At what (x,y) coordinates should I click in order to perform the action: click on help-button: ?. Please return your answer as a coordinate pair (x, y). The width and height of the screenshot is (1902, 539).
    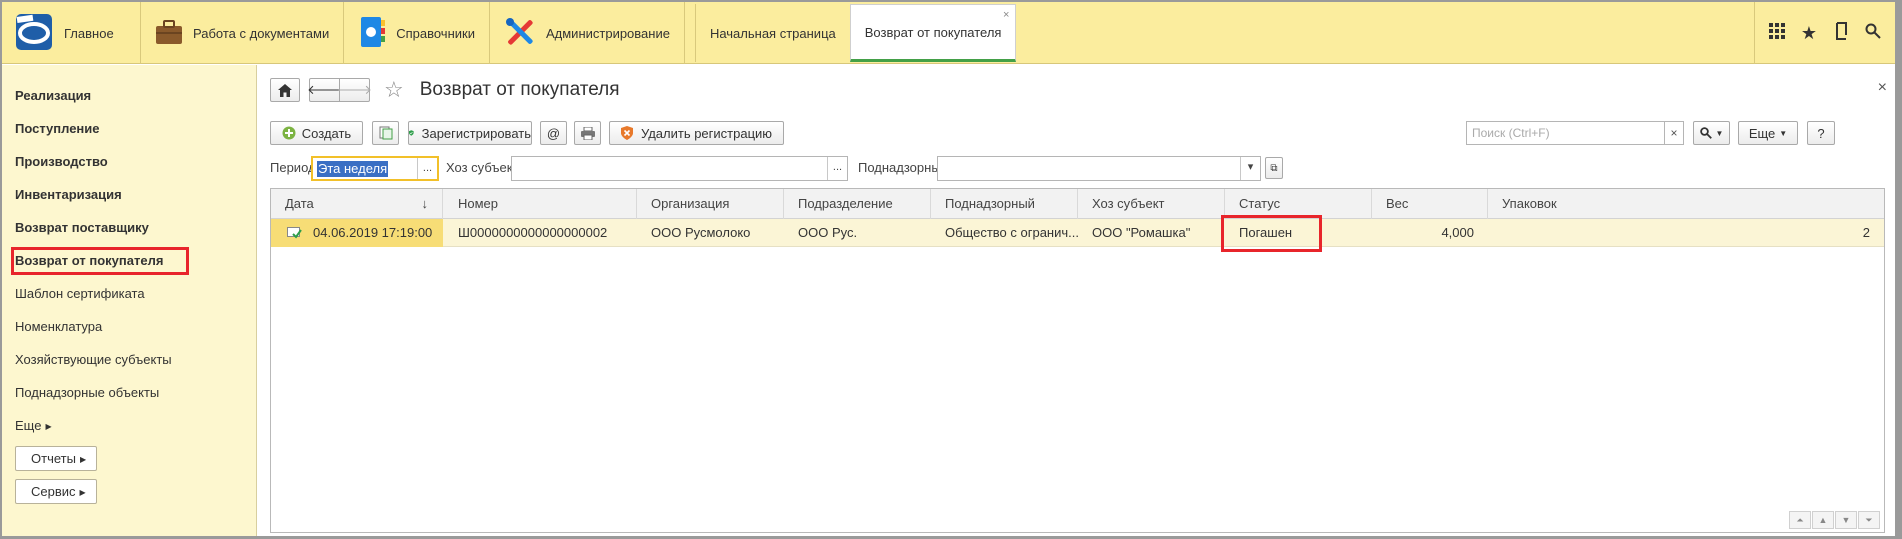
    Looking at the image, I should click on (1821, 133).